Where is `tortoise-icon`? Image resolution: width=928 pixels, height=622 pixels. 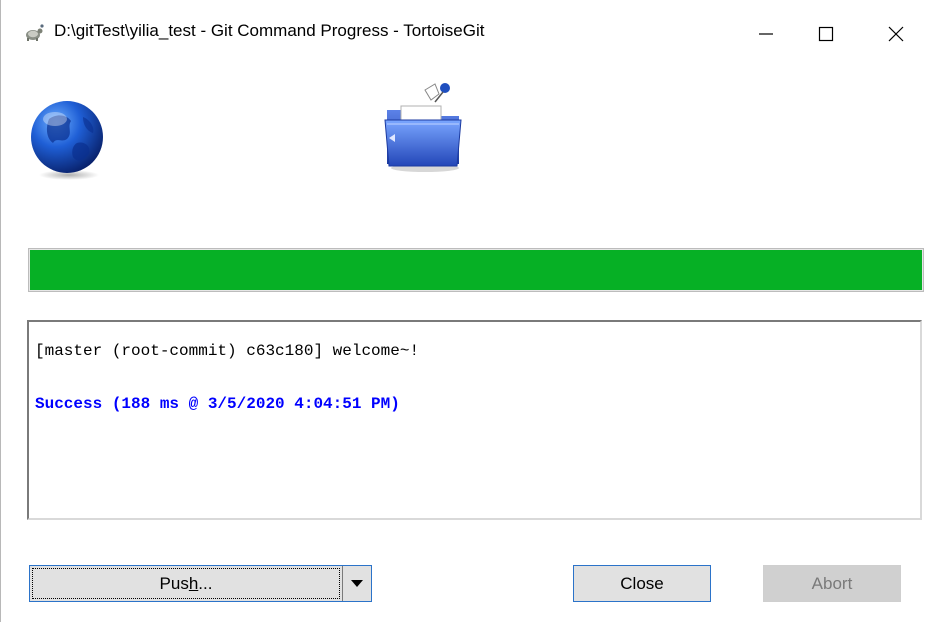 tortoise-icon is located at coordinates (34, 33).